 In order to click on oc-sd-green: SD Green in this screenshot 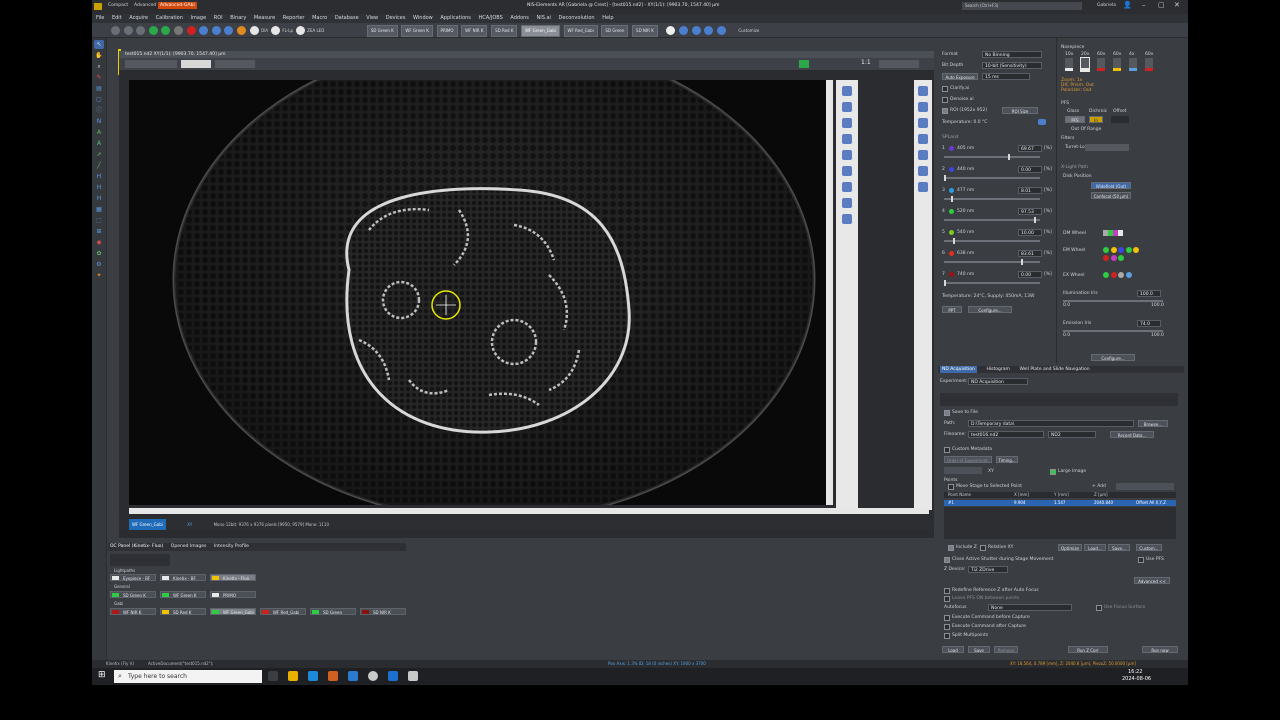, I will do `click(333, 611)`.